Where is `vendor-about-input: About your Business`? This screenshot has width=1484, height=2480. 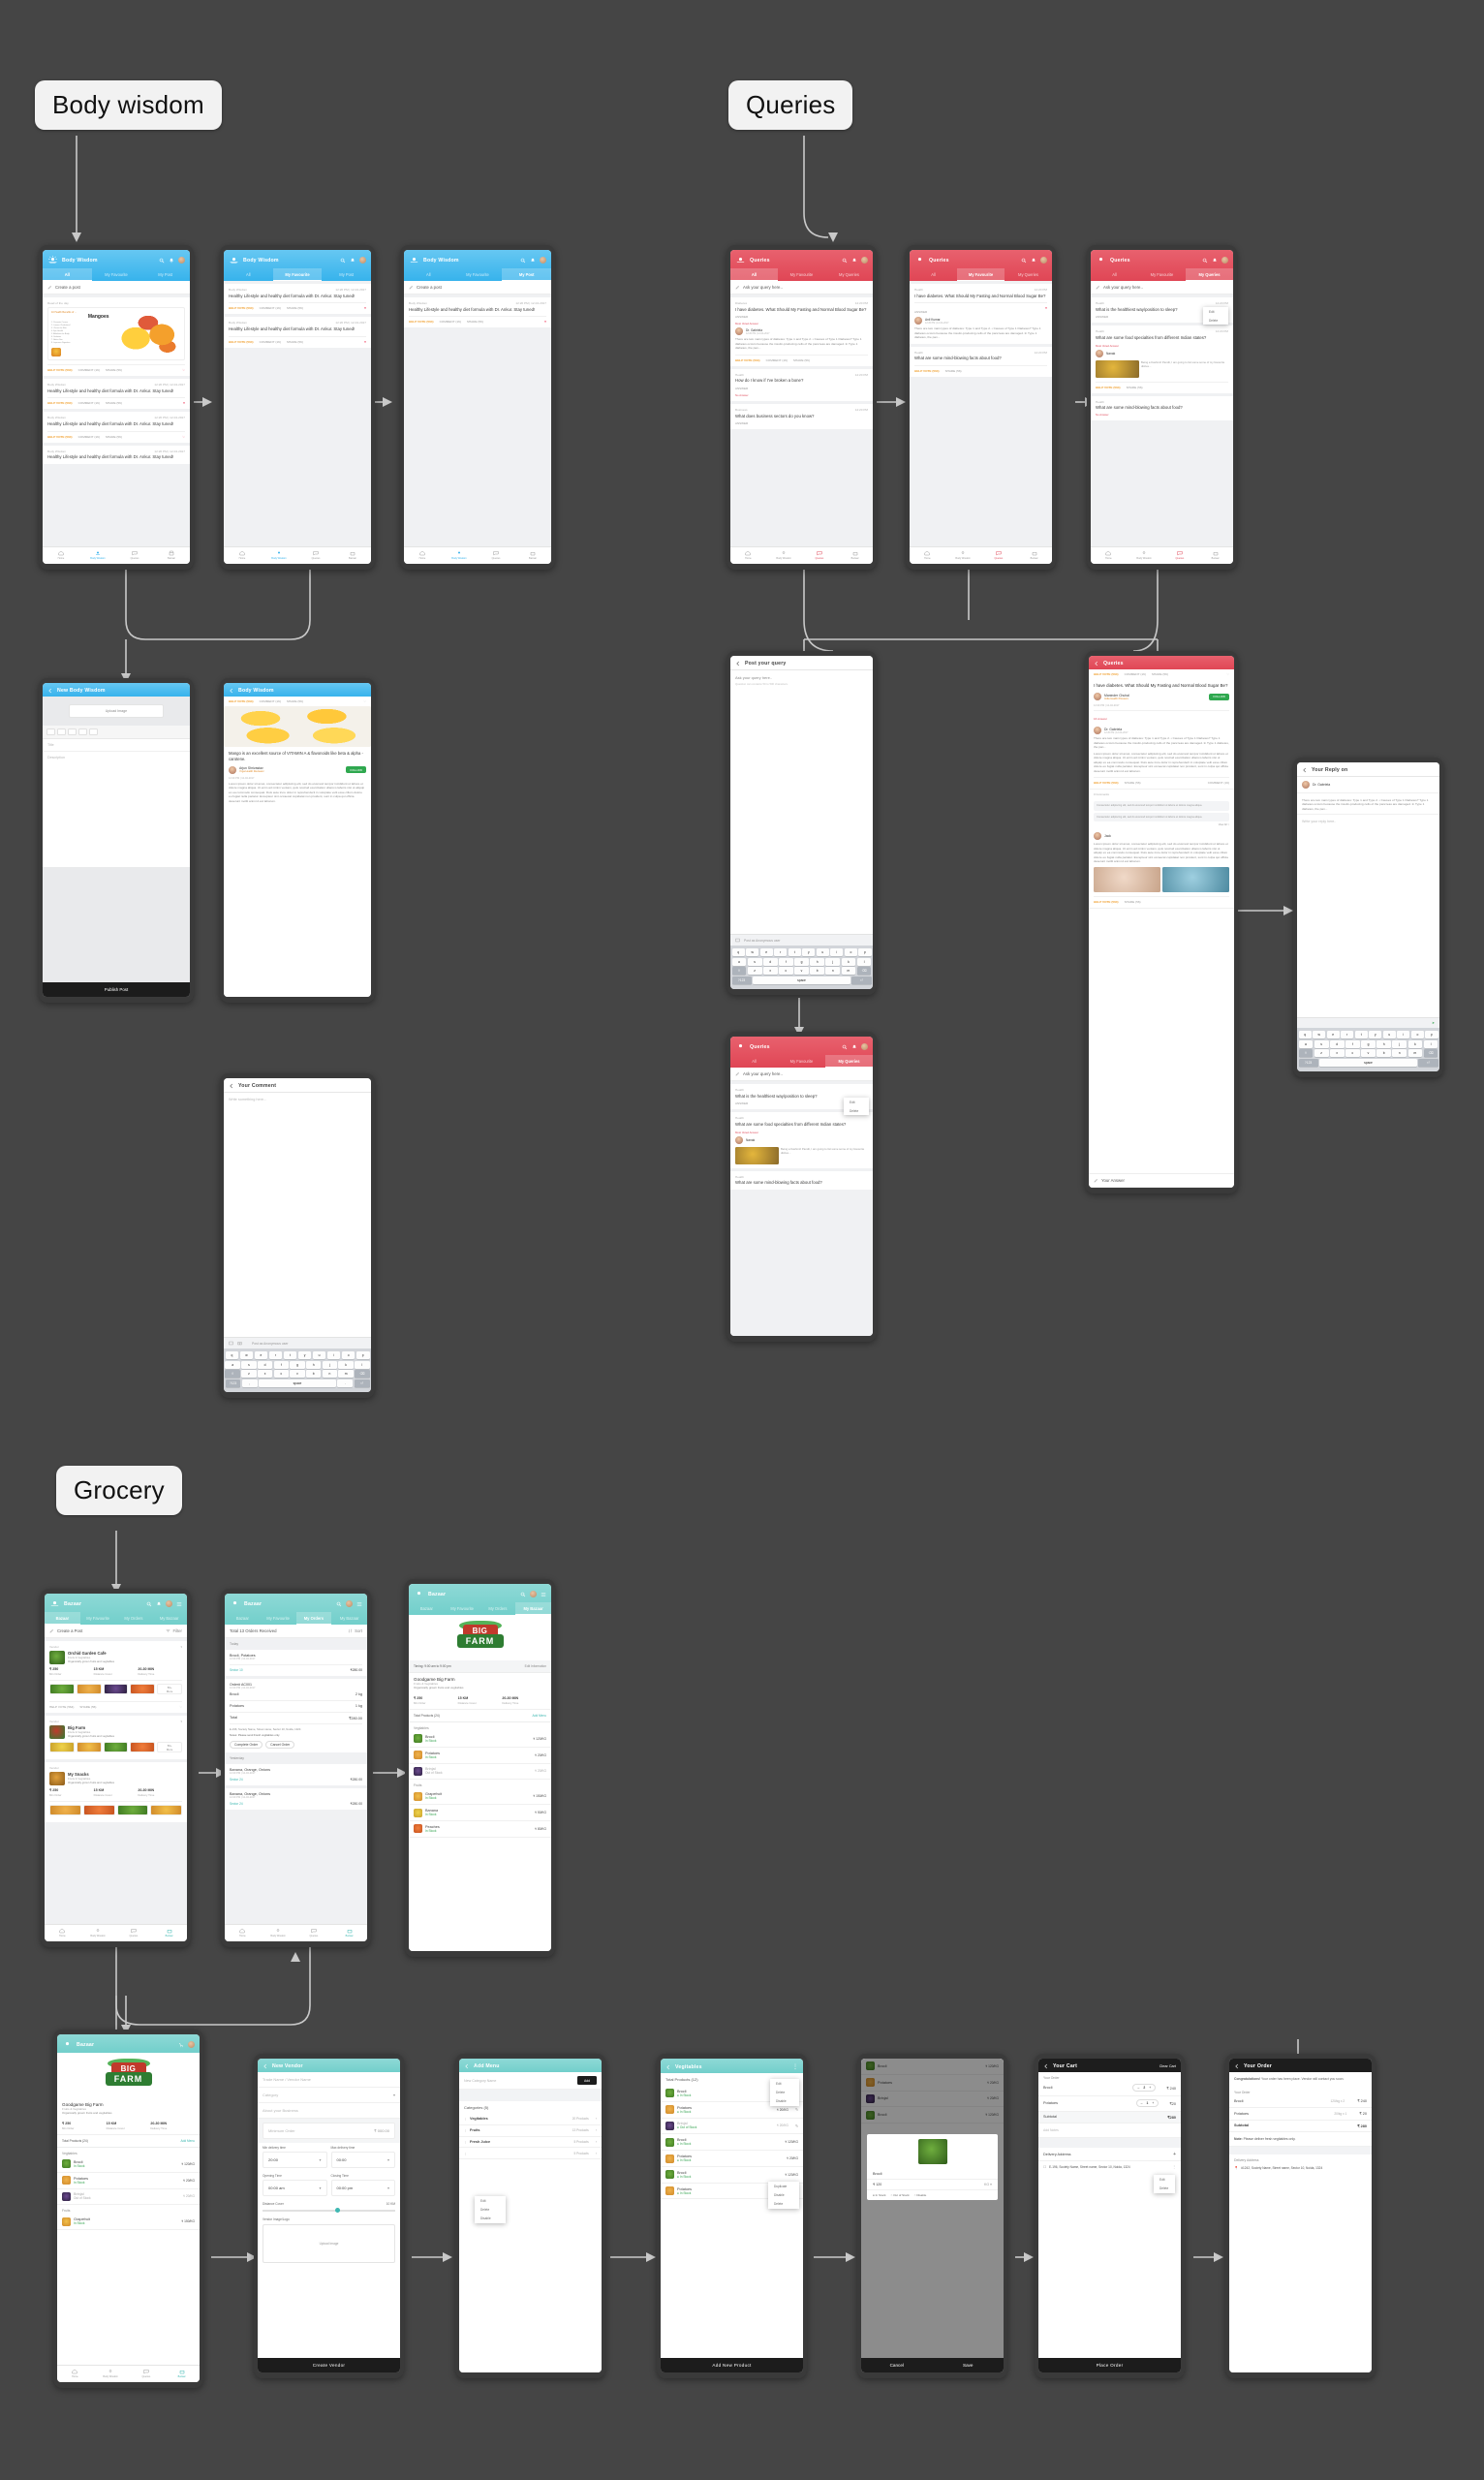 vendor-about-input: About your Business is located at coordinates (329, 2111).